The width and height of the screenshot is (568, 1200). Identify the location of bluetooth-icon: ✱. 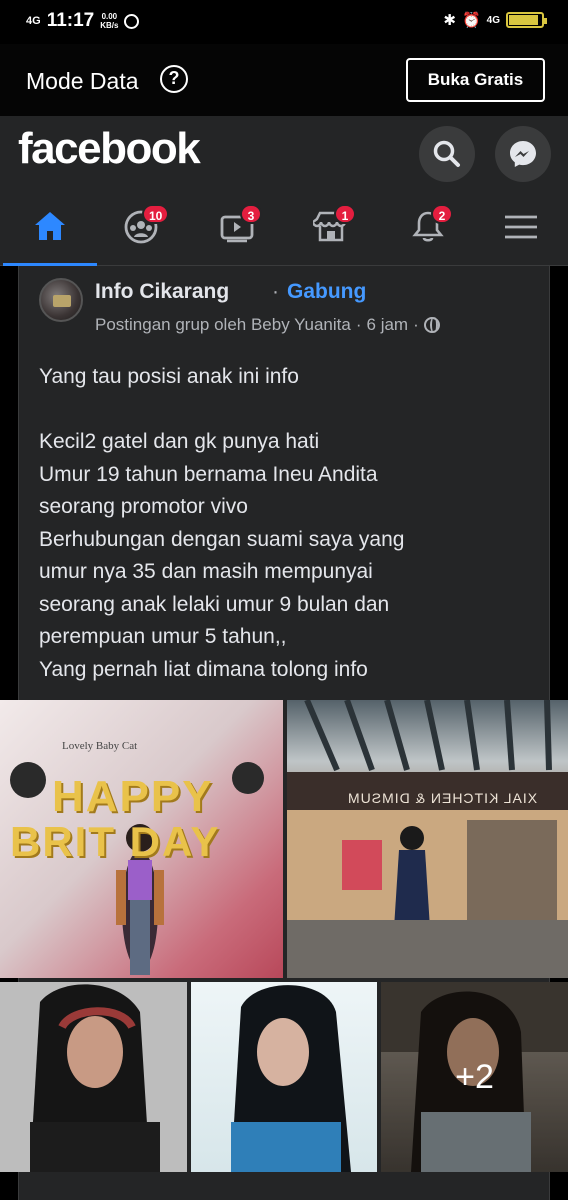
(449, 20).